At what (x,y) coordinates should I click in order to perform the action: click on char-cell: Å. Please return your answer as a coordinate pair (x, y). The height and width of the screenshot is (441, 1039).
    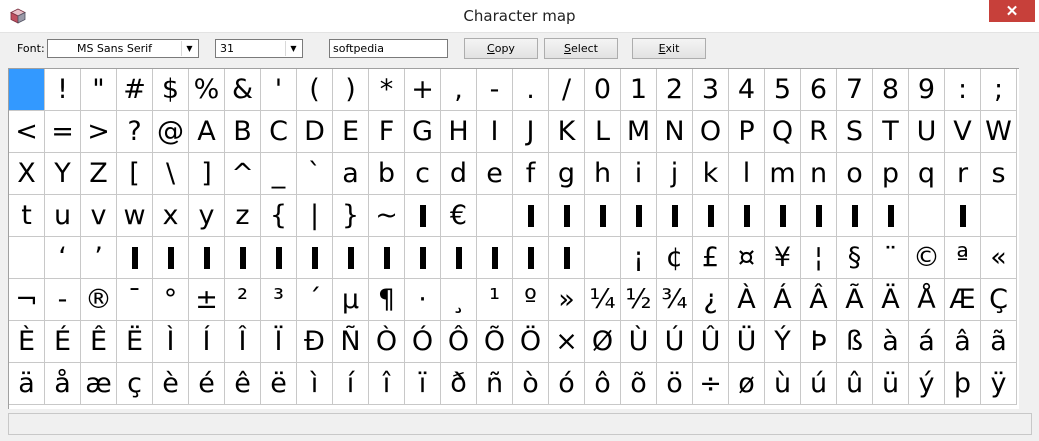
    Looking at the image, I should click on (927, 300).